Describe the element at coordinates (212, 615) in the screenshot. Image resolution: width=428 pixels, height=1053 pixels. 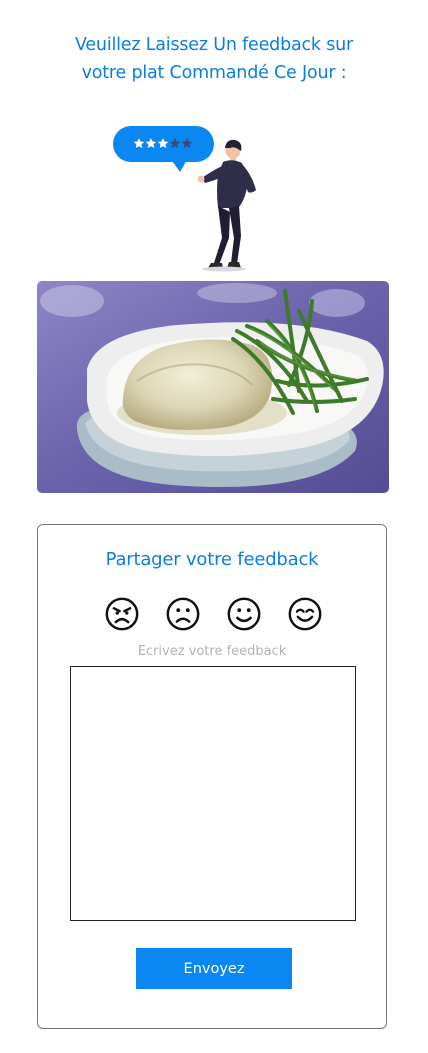
I see `emoji-rating-row` at that location.